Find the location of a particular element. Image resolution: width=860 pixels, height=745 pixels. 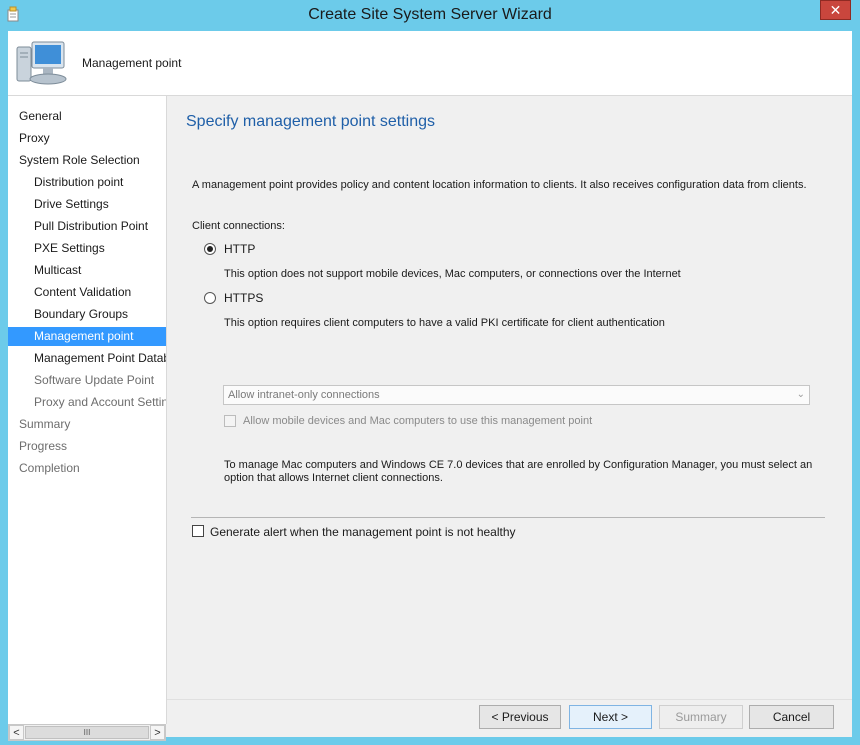

allow-mobile-devices-checkbox is located at coordinates (230, 421).